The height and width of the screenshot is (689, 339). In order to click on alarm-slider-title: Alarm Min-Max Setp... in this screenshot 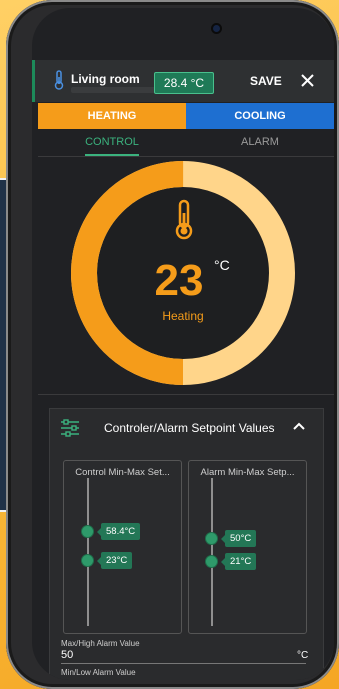, I will do `click(247, 472)`.